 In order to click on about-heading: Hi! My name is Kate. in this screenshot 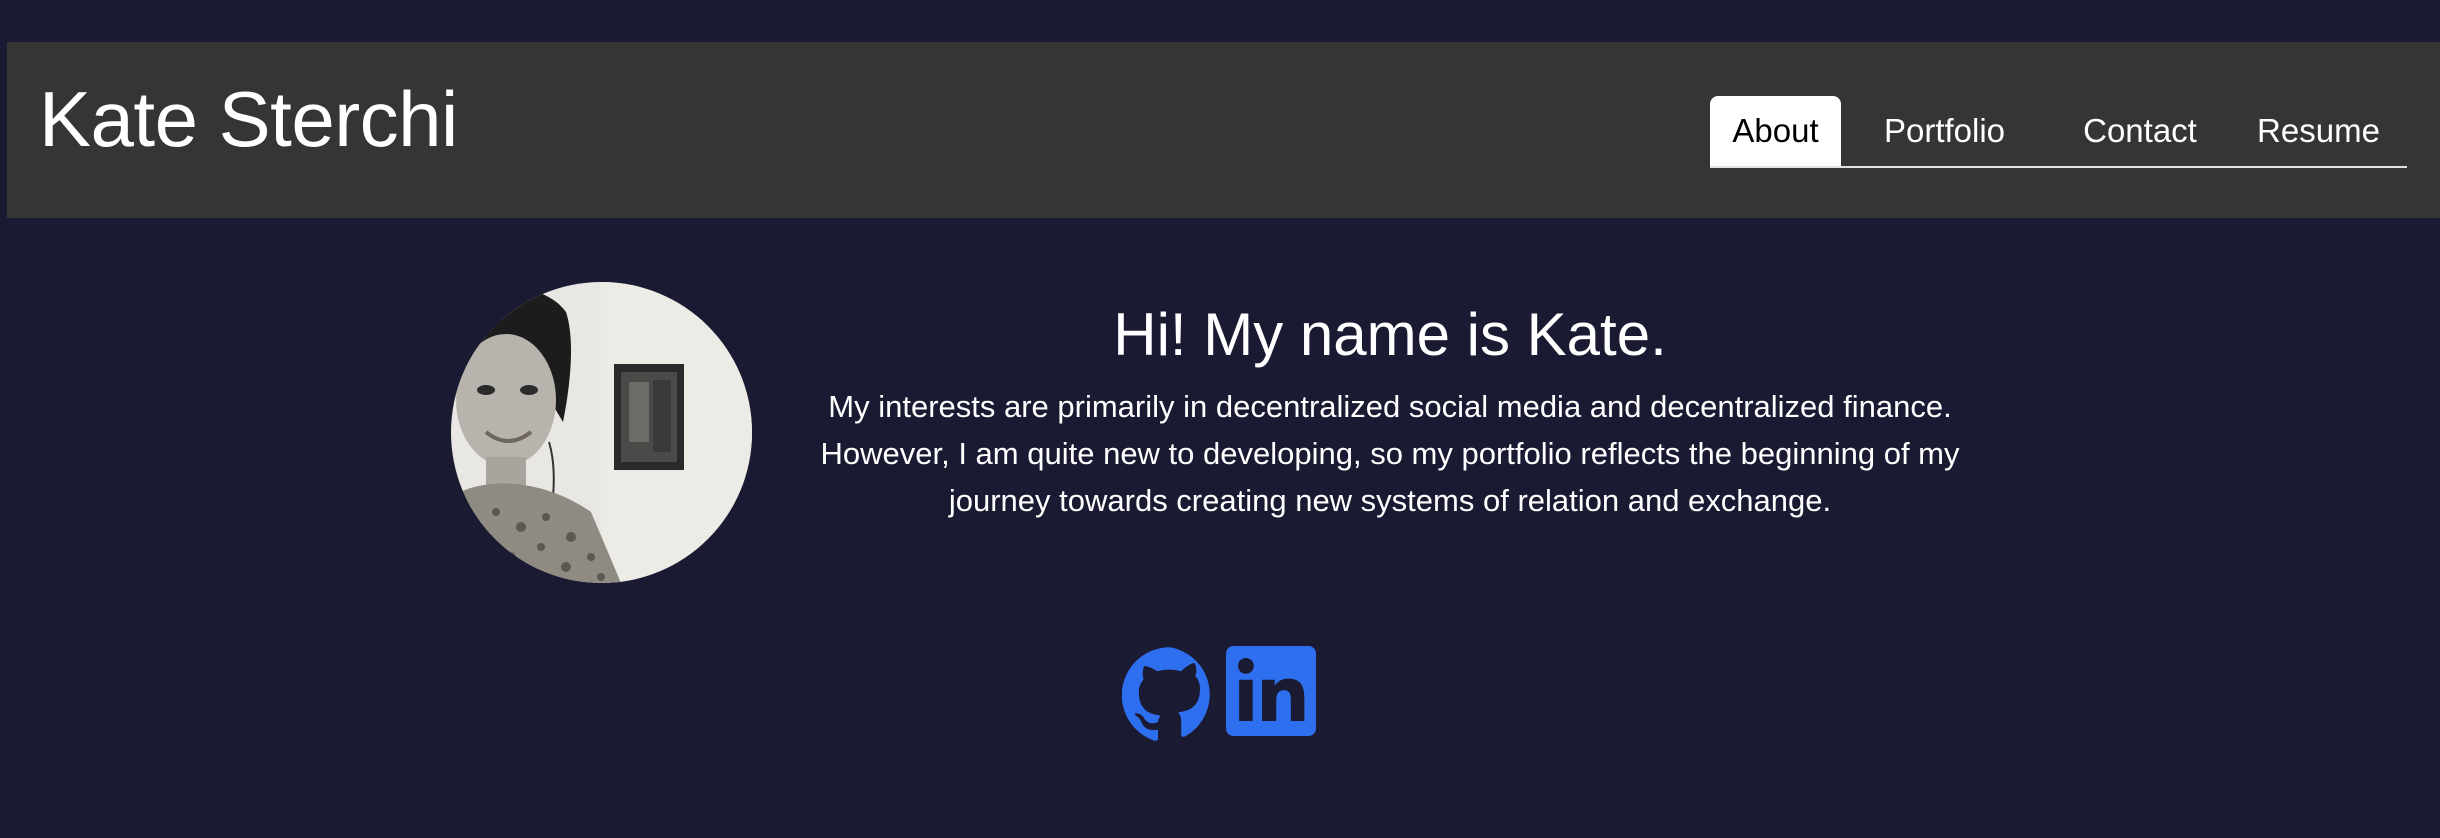, I will do `click(1390, 334)`.